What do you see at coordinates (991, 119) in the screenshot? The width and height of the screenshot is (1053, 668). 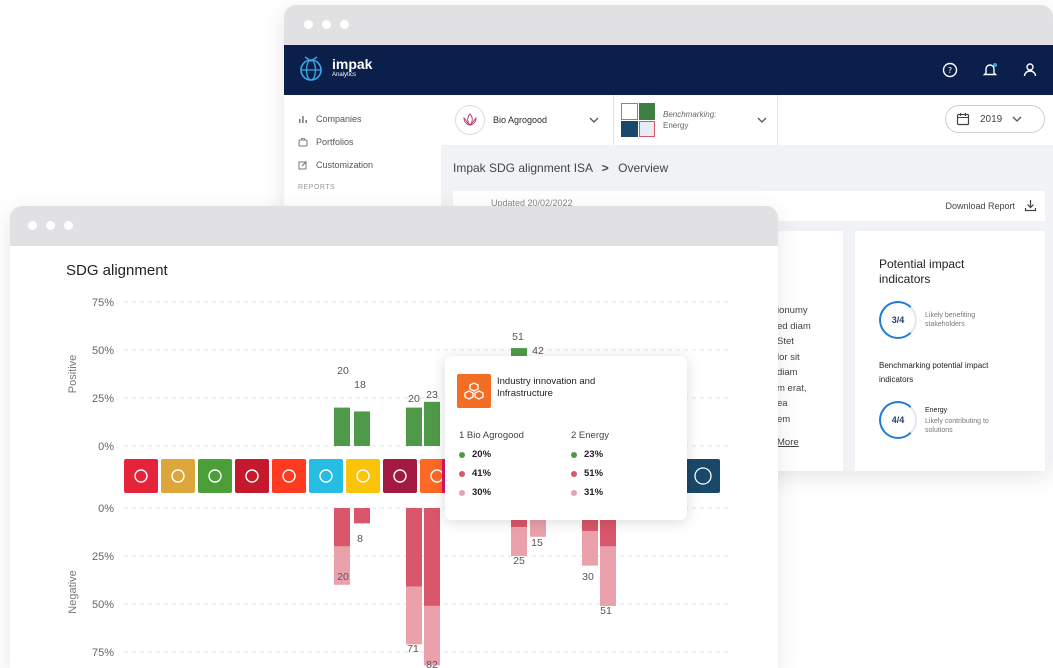 I see `year-value: 2019` at bounding box center [991, 119].